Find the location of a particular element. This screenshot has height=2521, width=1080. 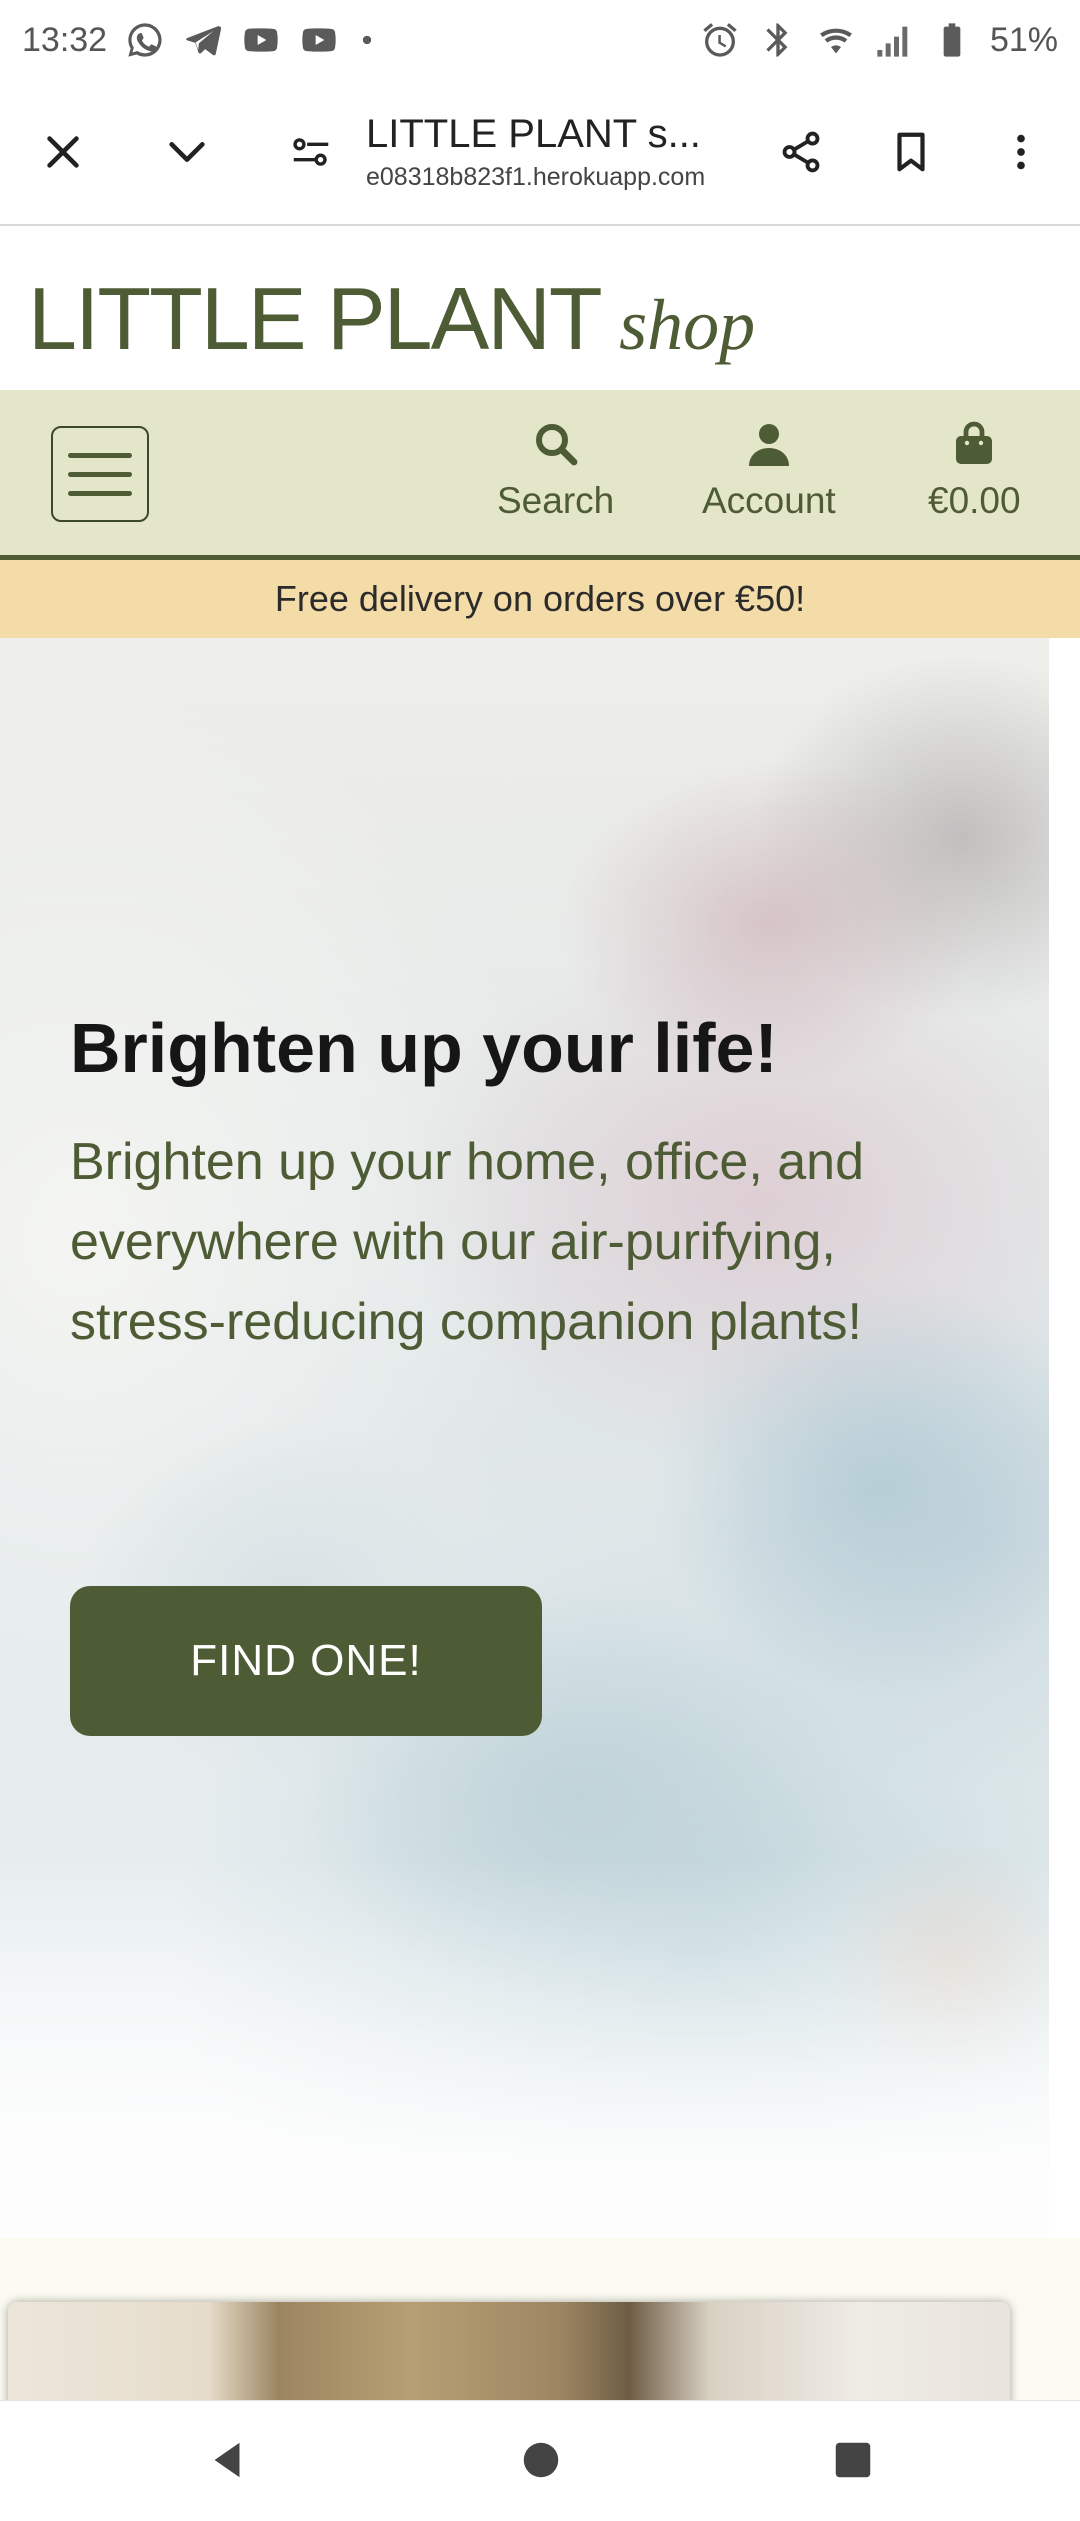

user-icon is located at coordinates (768, 445).